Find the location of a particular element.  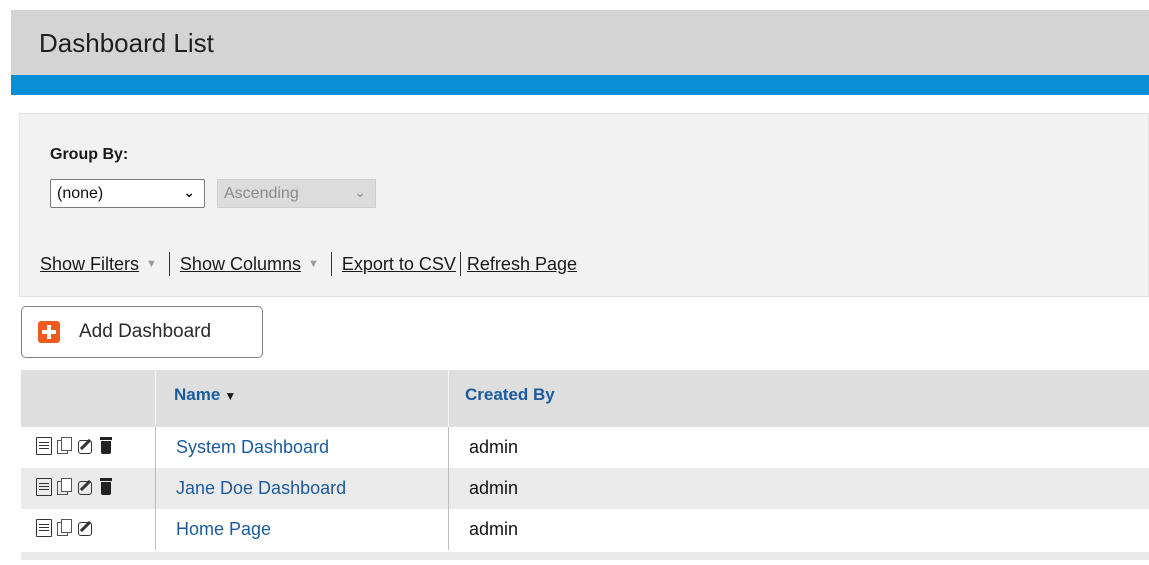

sort-order-select: Ascending ⌄ is located at coordinates (296, 193).